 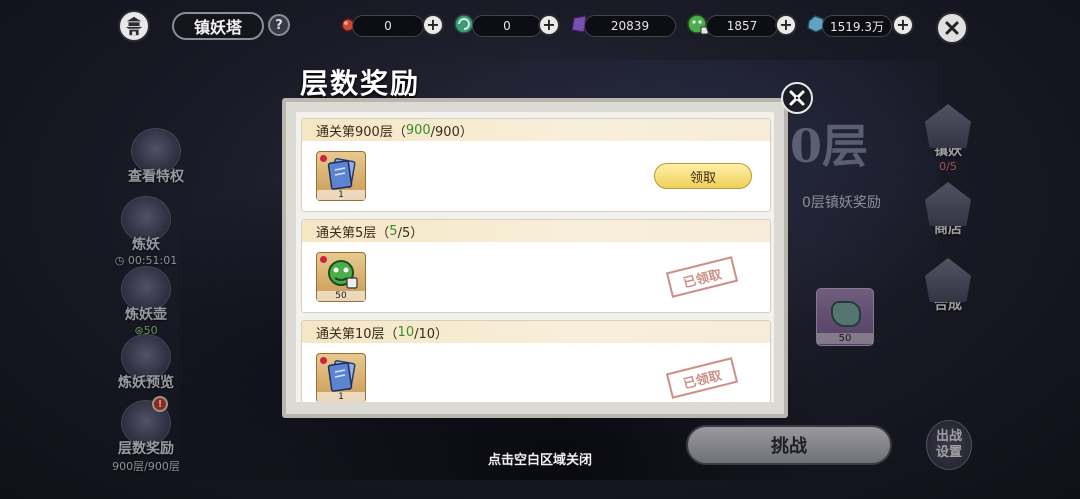 I want to click on reward-item: 50, so click(x=341, y=277).